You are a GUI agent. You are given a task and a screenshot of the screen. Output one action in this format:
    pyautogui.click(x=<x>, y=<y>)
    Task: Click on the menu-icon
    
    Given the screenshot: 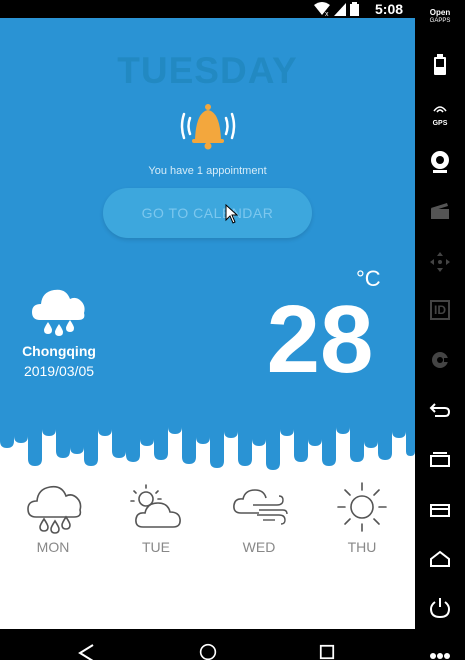 What is the action you would take?
    pyautogui.click(x=440, y=512)
    